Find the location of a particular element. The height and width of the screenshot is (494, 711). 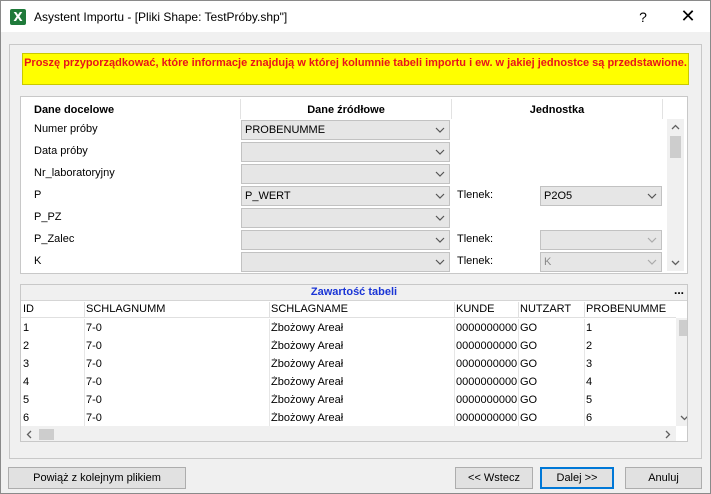

next-button: Dalej >> is located at coordinates (577, 478).